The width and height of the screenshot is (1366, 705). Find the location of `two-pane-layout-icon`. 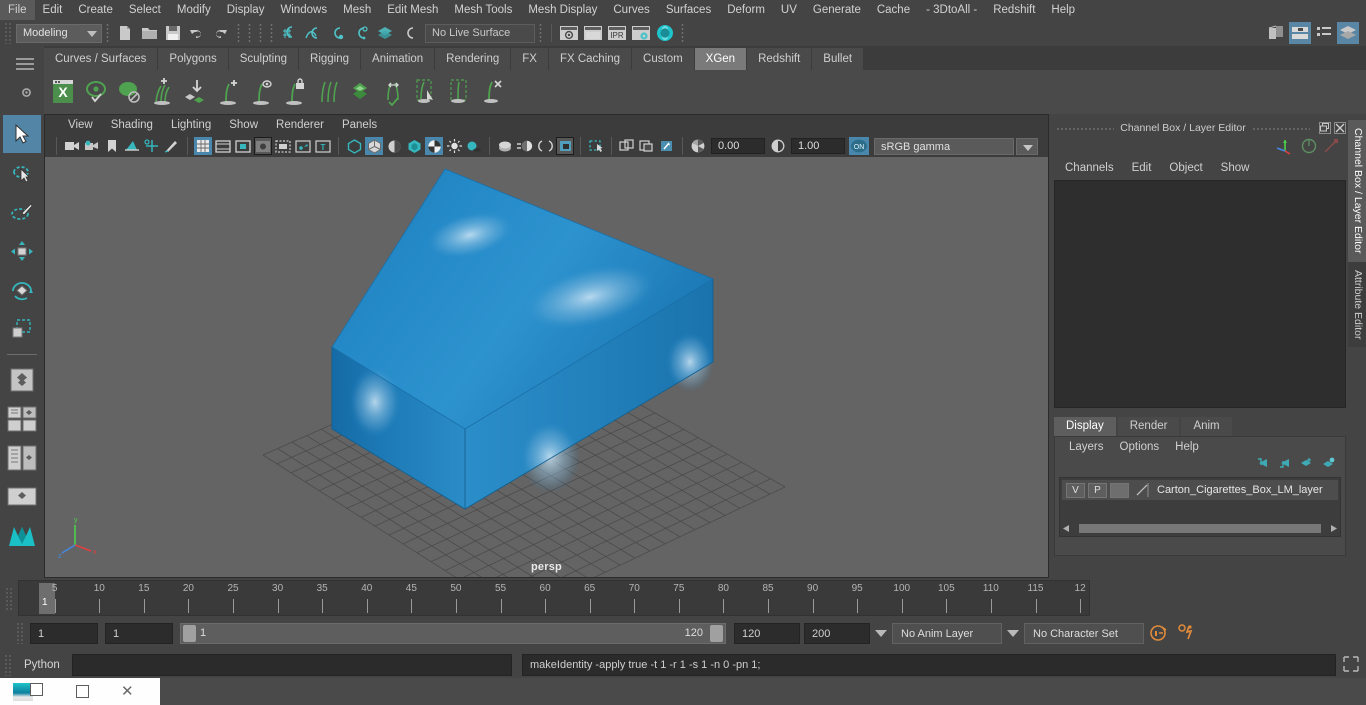

two-pane-layout-icon is located at coordinates (22, 458).